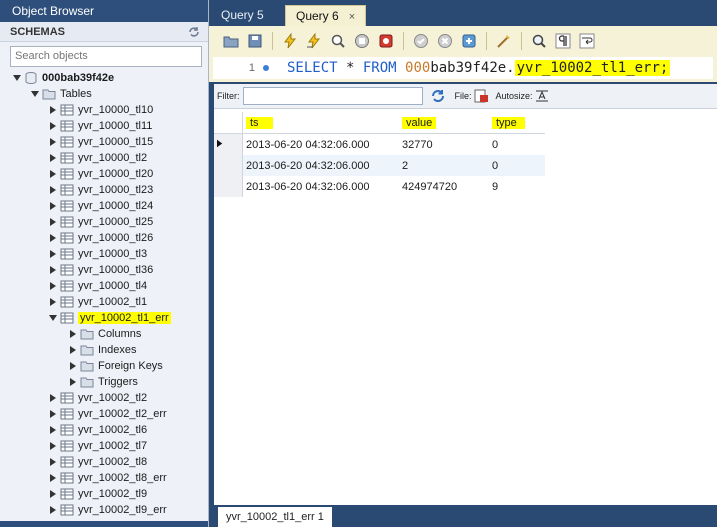  Describe the element at coordinates (103, 318) in the screenshot. I see `table-node-expanded: yvr_10002_tl1_err` at that location.